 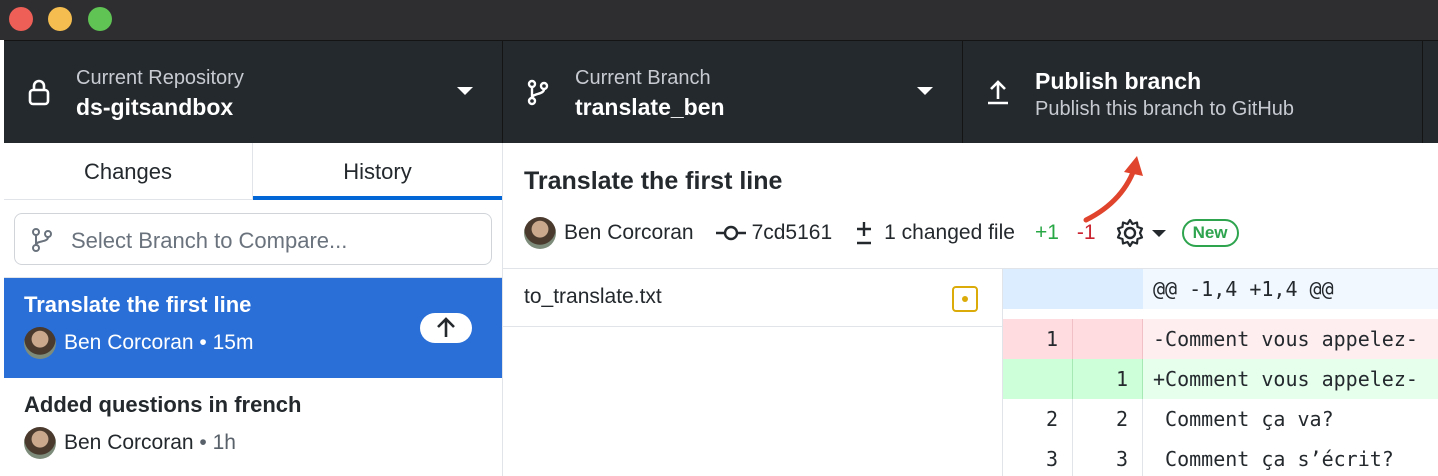 What do you see at coordinates (1113, 189) in the screenshot?
I see `annotation-arrow-icon` at bounding box center [1113, 189].